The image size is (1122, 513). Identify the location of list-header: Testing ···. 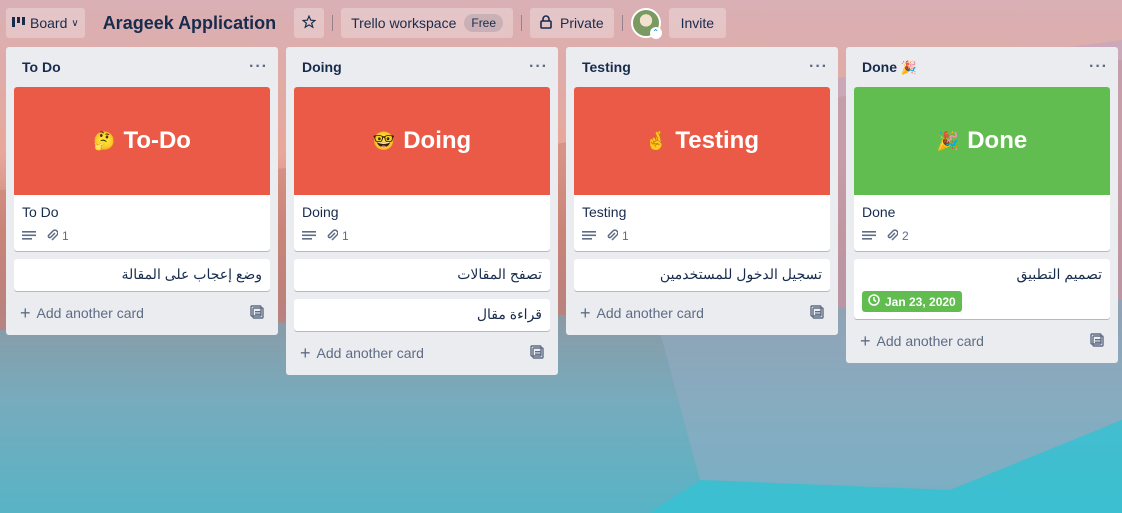
(702, 67).